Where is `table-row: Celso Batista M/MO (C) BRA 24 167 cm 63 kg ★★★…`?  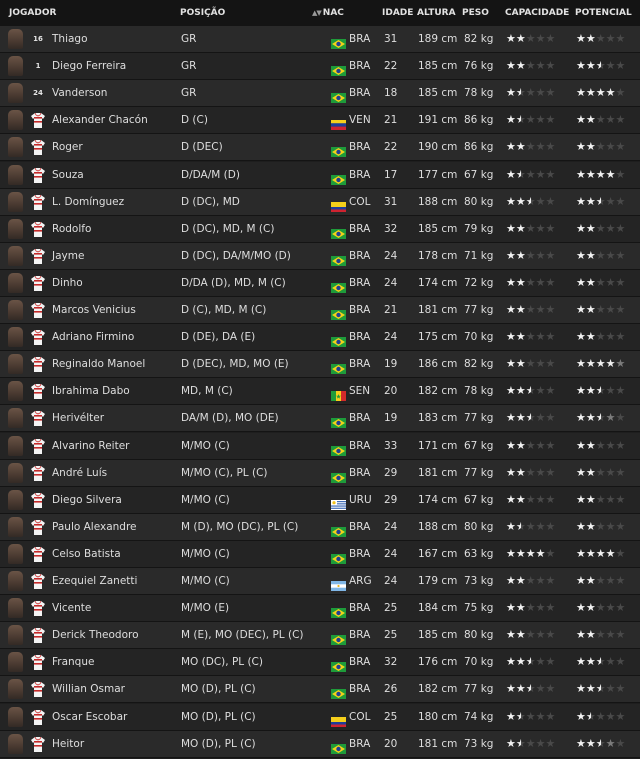 table-row: Celso Batista M/MO (C) BRA 24 167 cm 63 kg ★★★… is located at coordinates (320, 554).